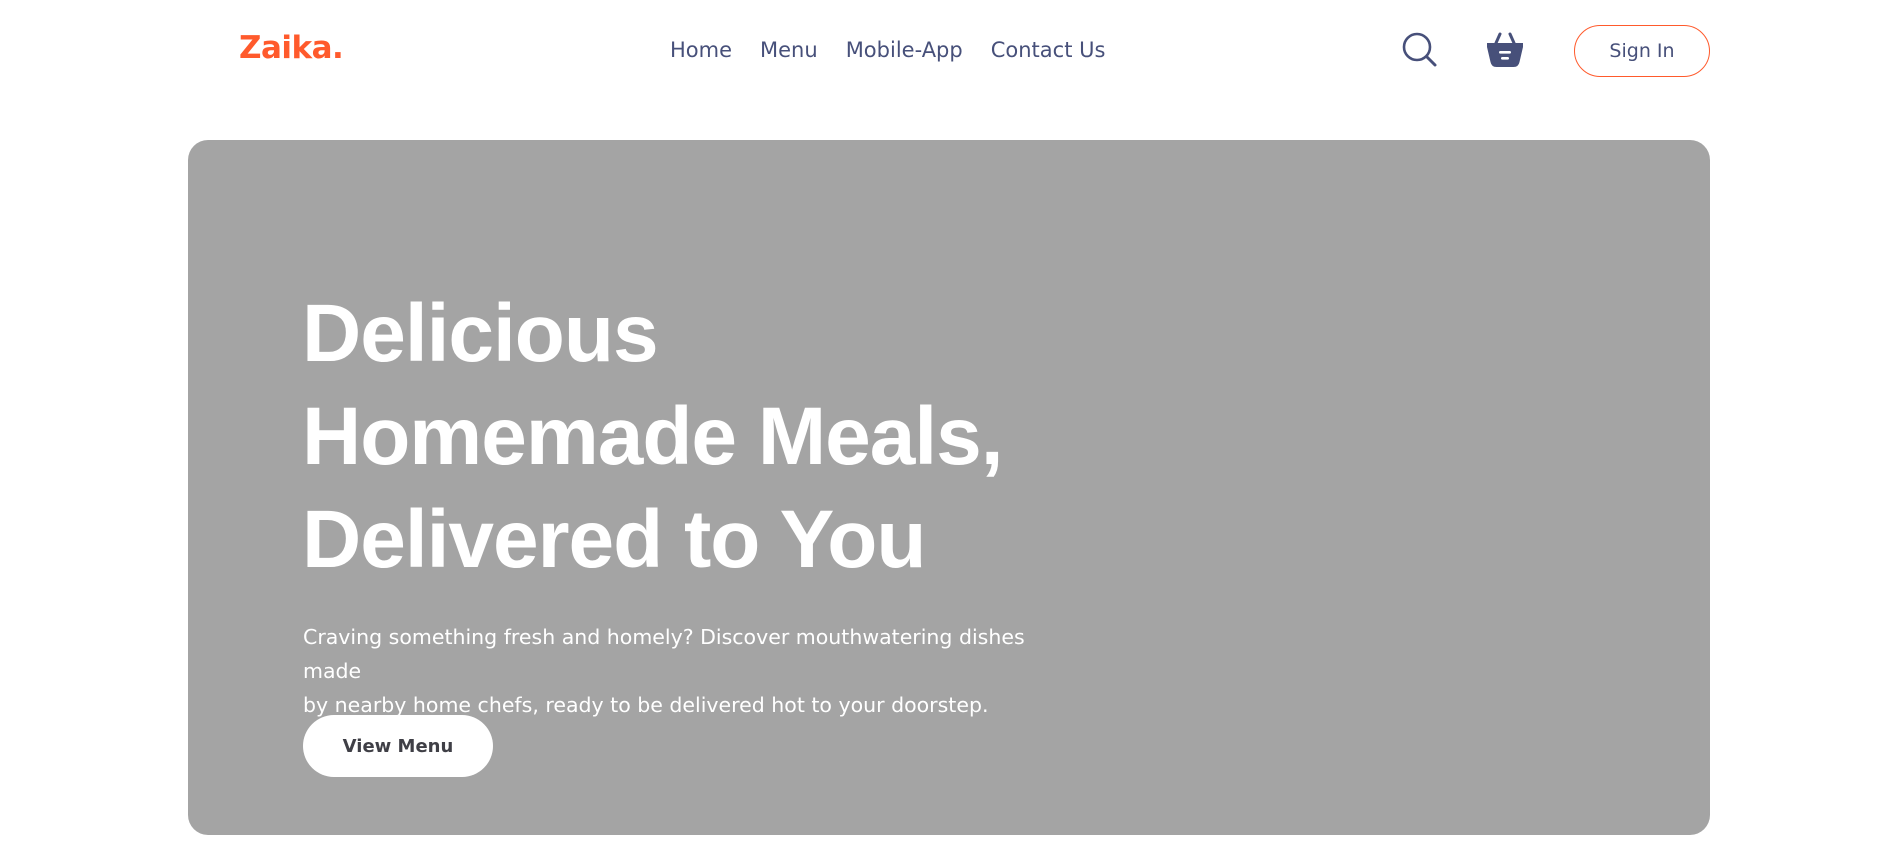 This screenshot has height=864, width=1881. Describe the element at coordinates (614, 539) in the screenshot. I see `hero-title-line-3: Delivered to You` at that location.